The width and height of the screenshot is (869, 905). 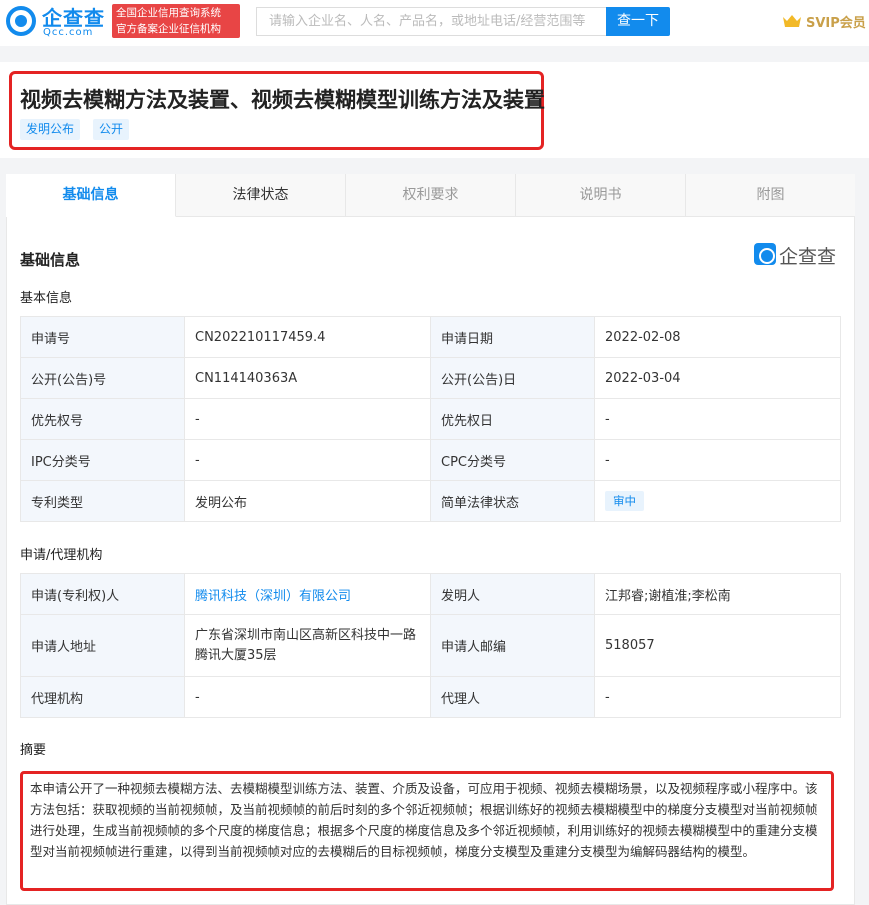 I want to click on label-agent: 代理人, so click(x=512, y=697).